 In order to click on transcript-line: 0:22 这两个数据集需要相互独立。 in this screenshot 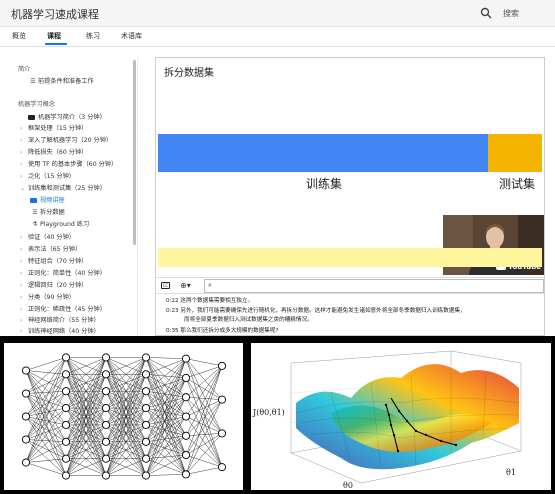, I will do `click(209, 300)`.